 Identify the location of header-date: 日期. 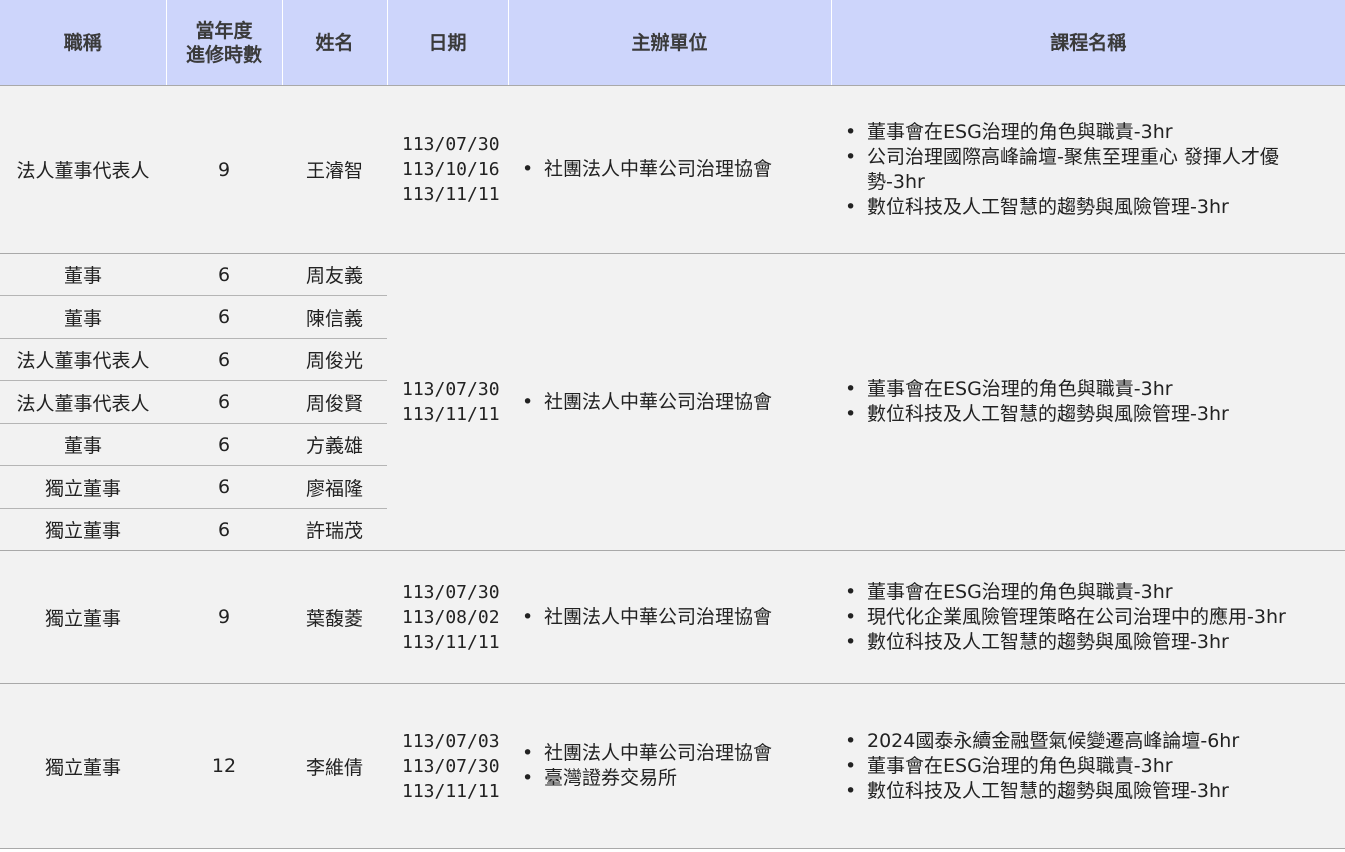
(448, 43).